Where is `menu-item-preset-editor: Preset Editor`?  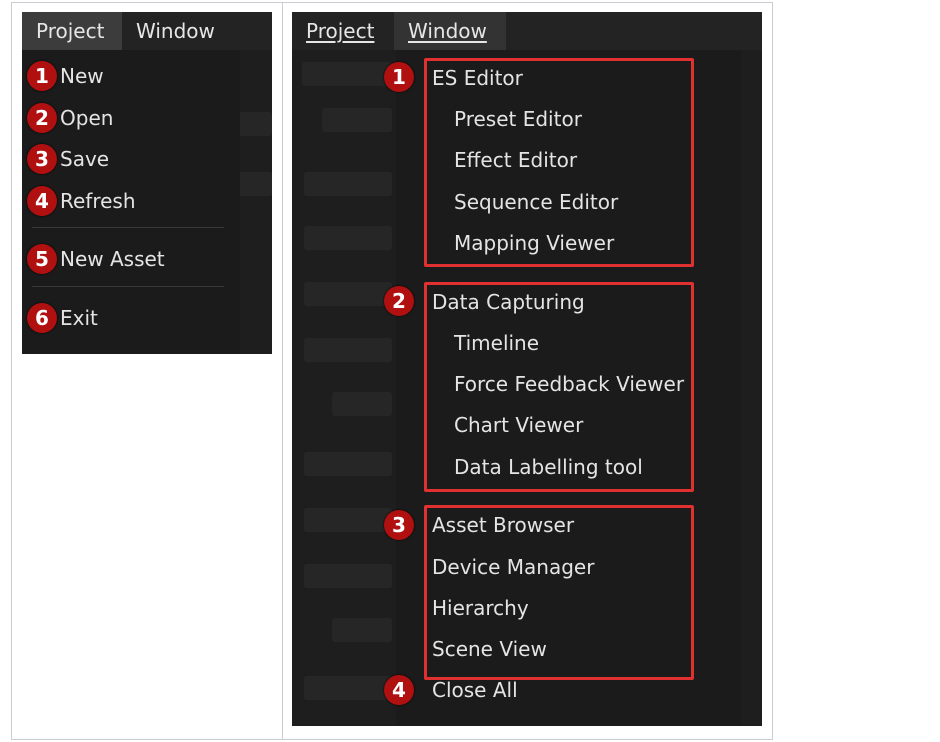 menu-item-preset-editor: Preset Editor is located at coordinates (518, 119).